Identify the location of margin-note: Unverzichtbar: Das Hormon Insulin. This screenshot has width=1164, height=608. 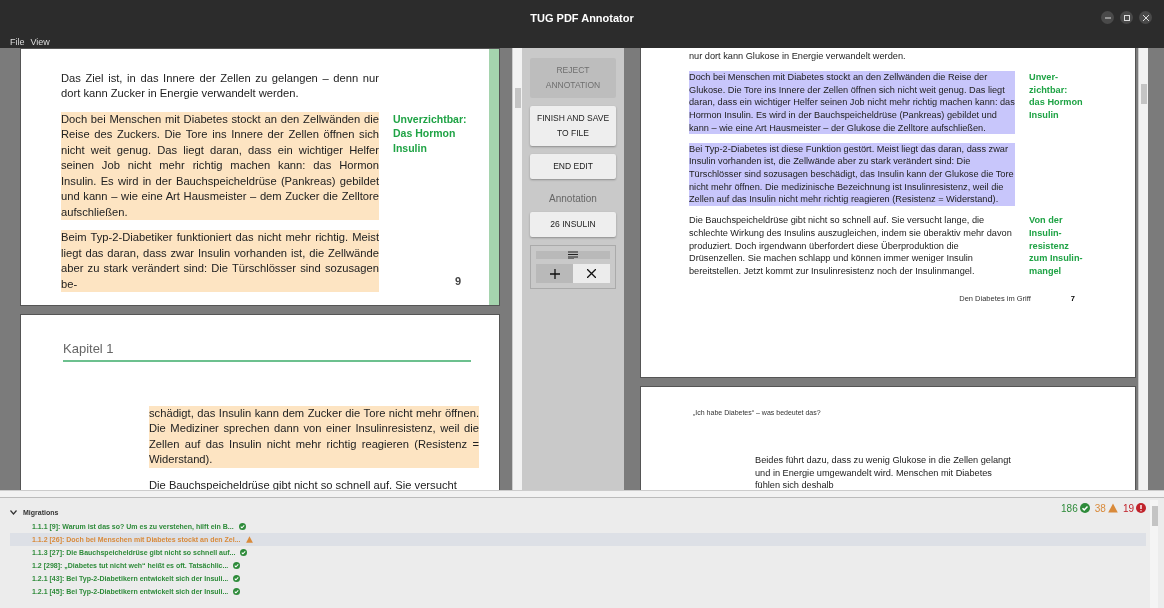
(430, 134).